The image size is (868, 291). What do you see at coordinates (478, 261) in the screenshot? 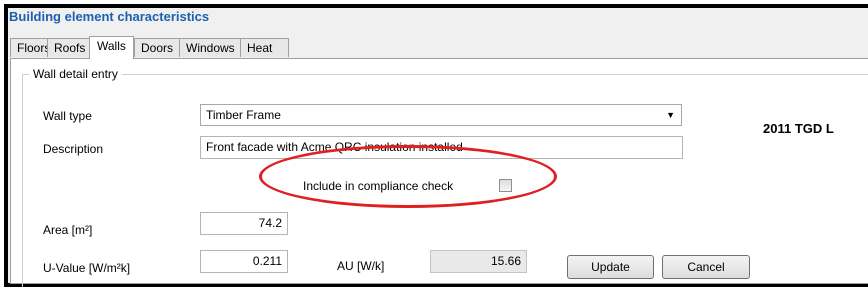
I see `au-value-field: 15.66` at bounding box center [478, 261].